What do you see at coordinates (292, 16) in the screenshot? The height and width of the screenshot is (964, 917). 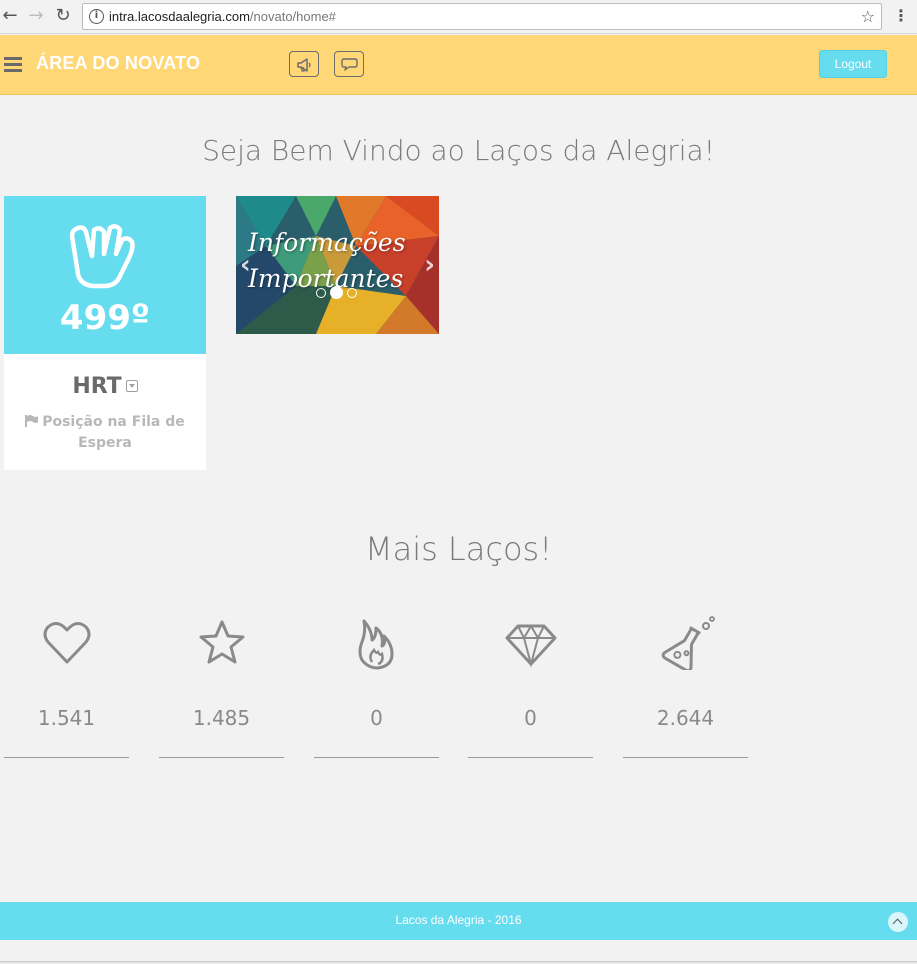 I see `url-path: /novato/home#` at bounding box center [292, 16].